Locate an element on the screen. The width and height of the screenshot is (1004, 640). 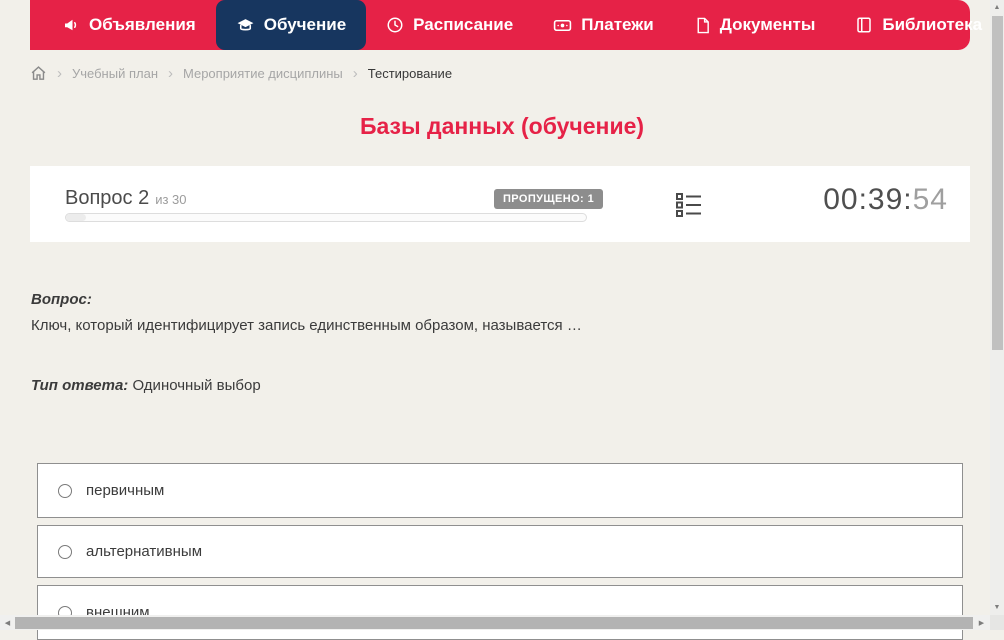
question-progress-fill is located at coordinates (76, 217).